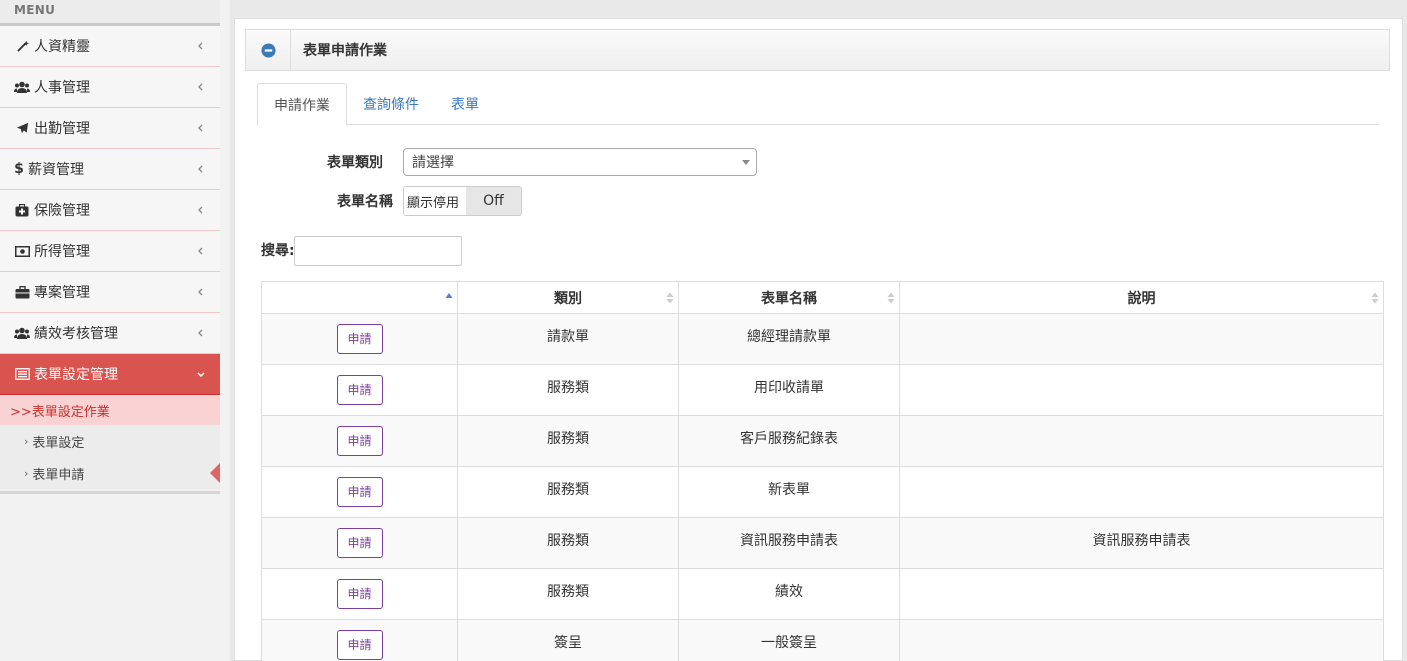 The width and height of the screenshot is (1407, 661). I want to click on table-row: 申請 服務類 資訊服務申請表 資訊服務申請表, so click(822, 543).